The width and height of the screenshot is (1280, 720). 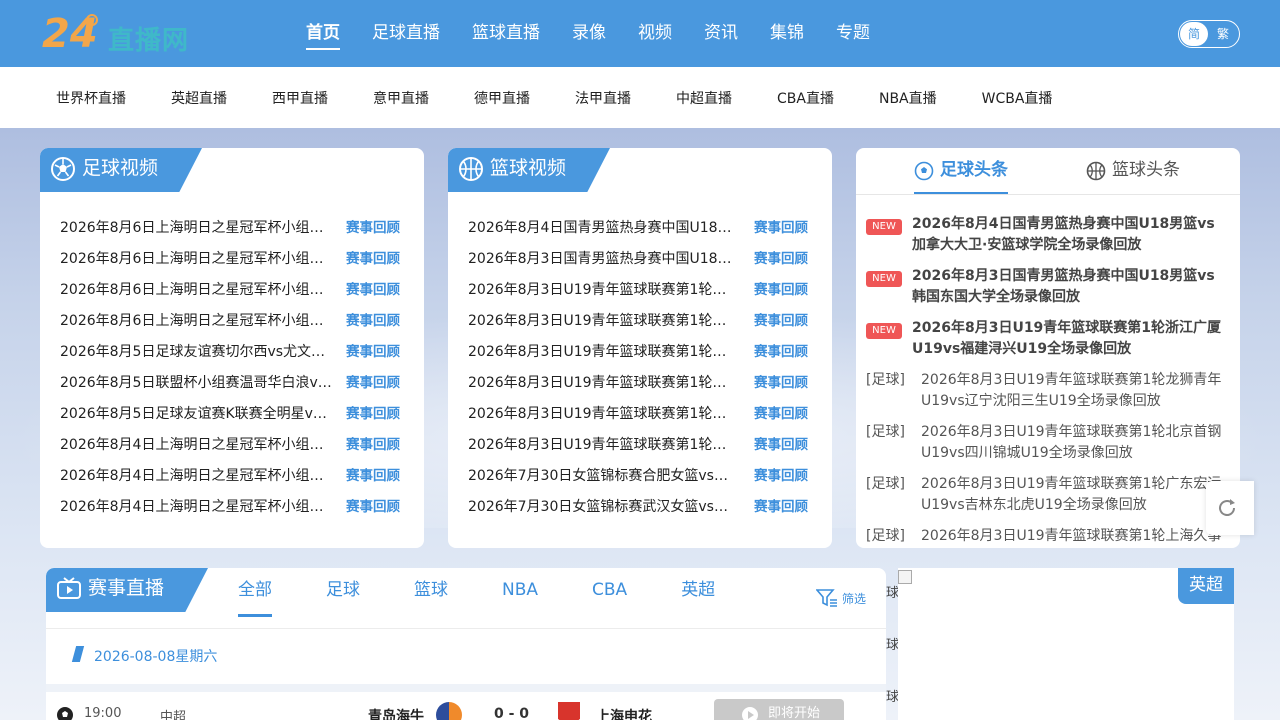 What do you see at coordinates (603, 98) in the screenshot?
I see `subnav-item: 法甲直播` at bounding box center [603, 98].